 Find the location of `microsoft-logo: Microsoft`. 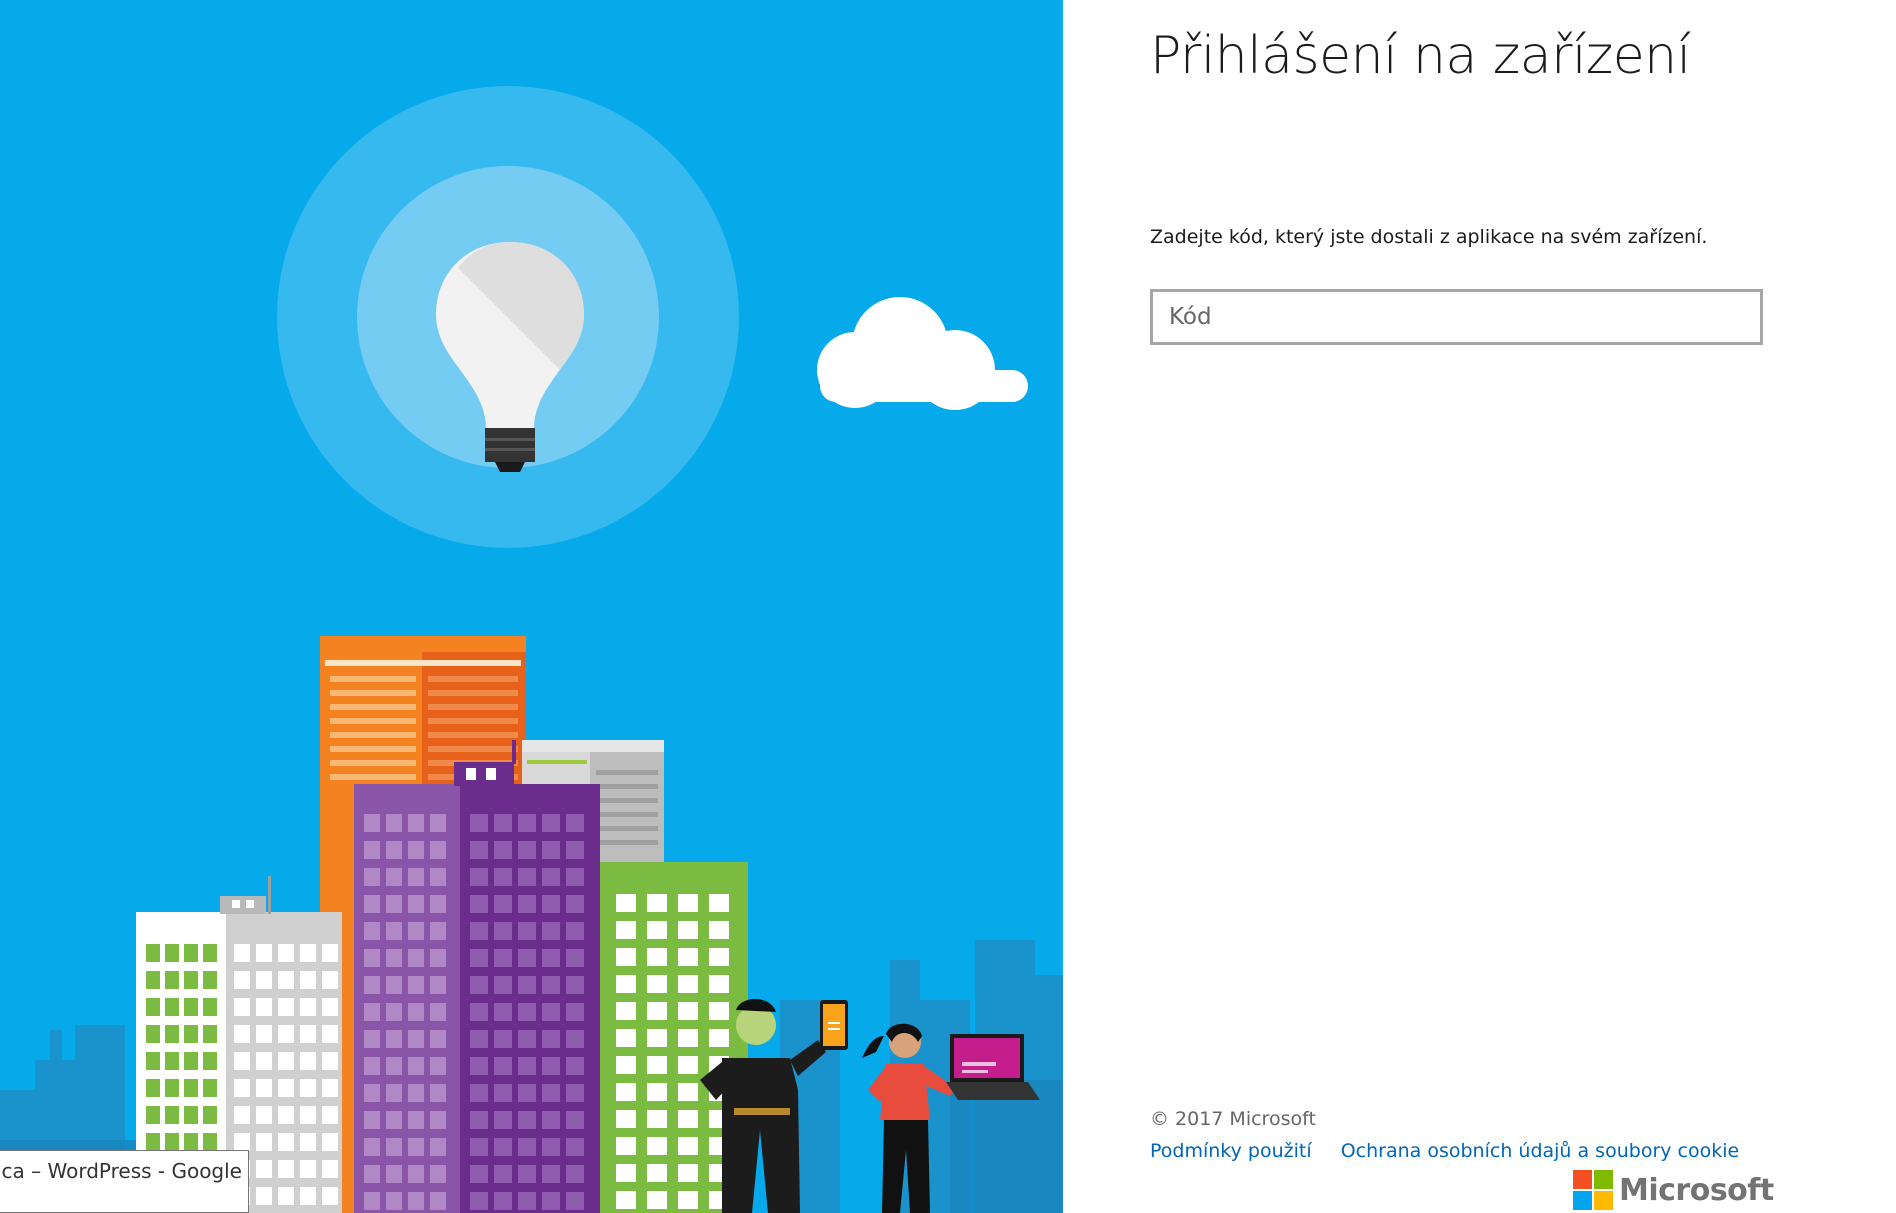

microsoft-logo: Microsoft is located at coordinates (1673, 1190).